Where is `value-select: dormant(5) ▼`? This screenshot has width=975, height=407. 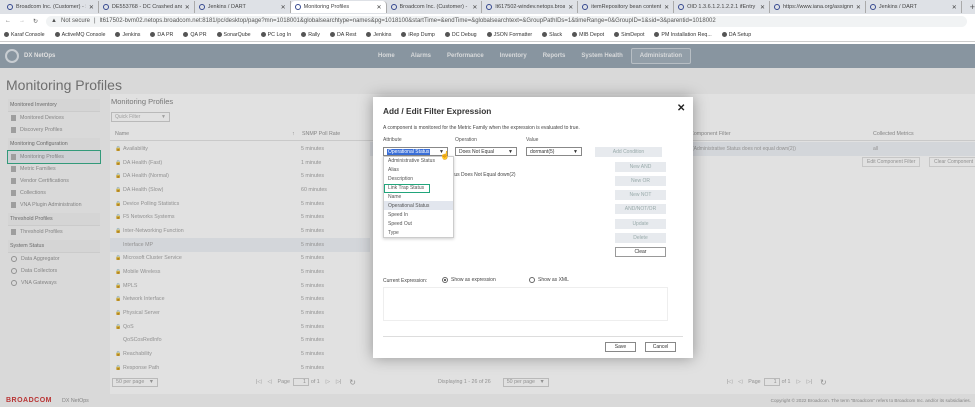
value-select: dormant(5) ▼ is located at coordinates (554, 151).